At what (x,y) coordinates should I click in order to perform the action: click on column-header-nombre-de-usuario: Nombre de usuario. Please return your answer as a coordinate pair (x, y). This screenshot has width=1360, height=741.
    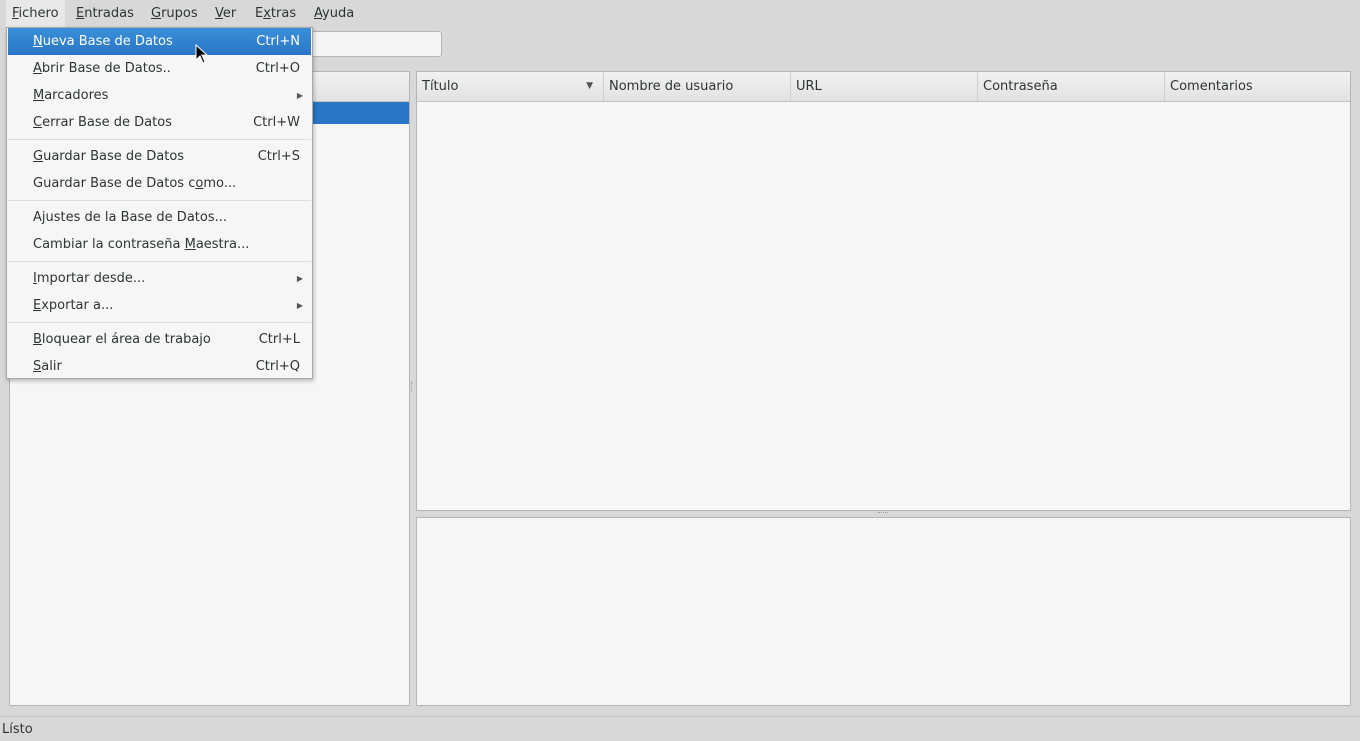
    Looking at the image, I should click on (697, 86).